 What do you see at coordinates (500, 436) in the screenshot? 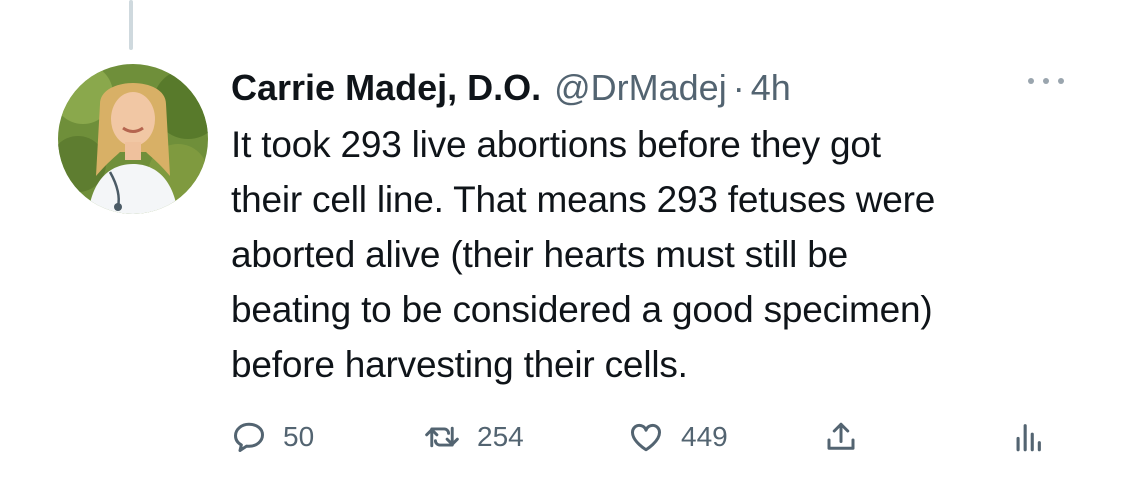
I see `retweet-count: 254` at bounding box center [500, 436].